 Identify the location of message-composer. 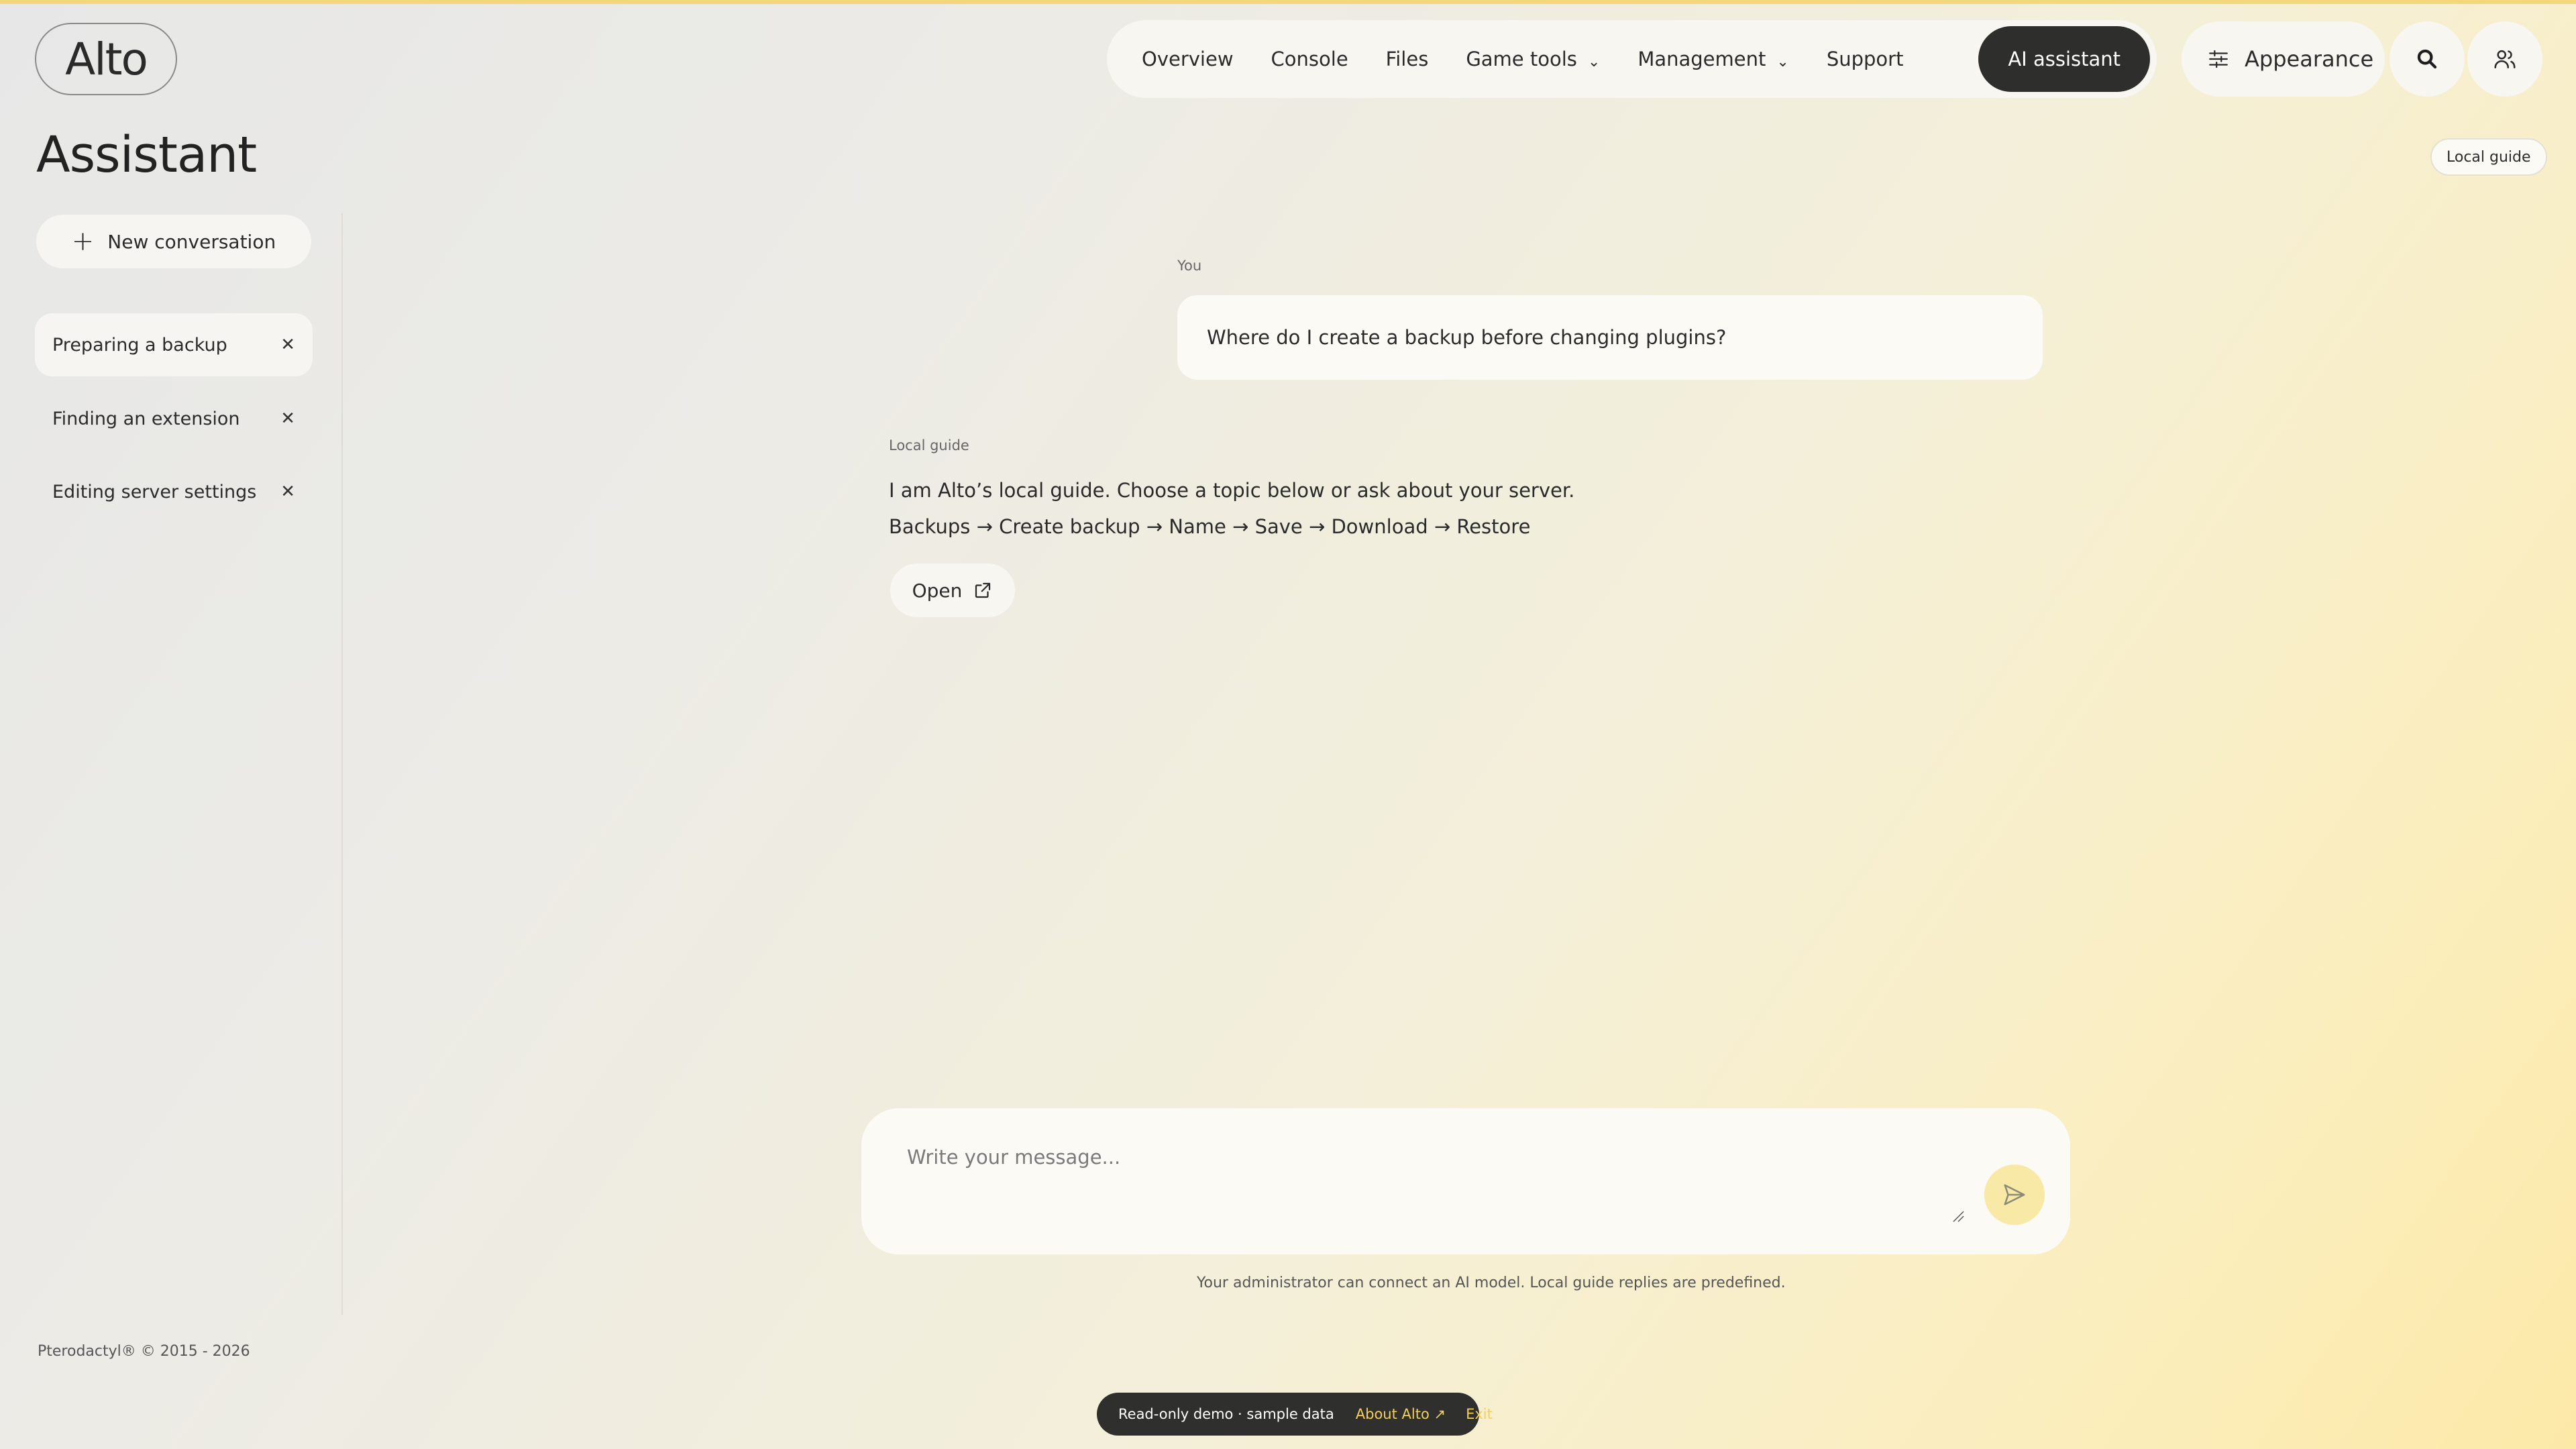
(1465, 1181).